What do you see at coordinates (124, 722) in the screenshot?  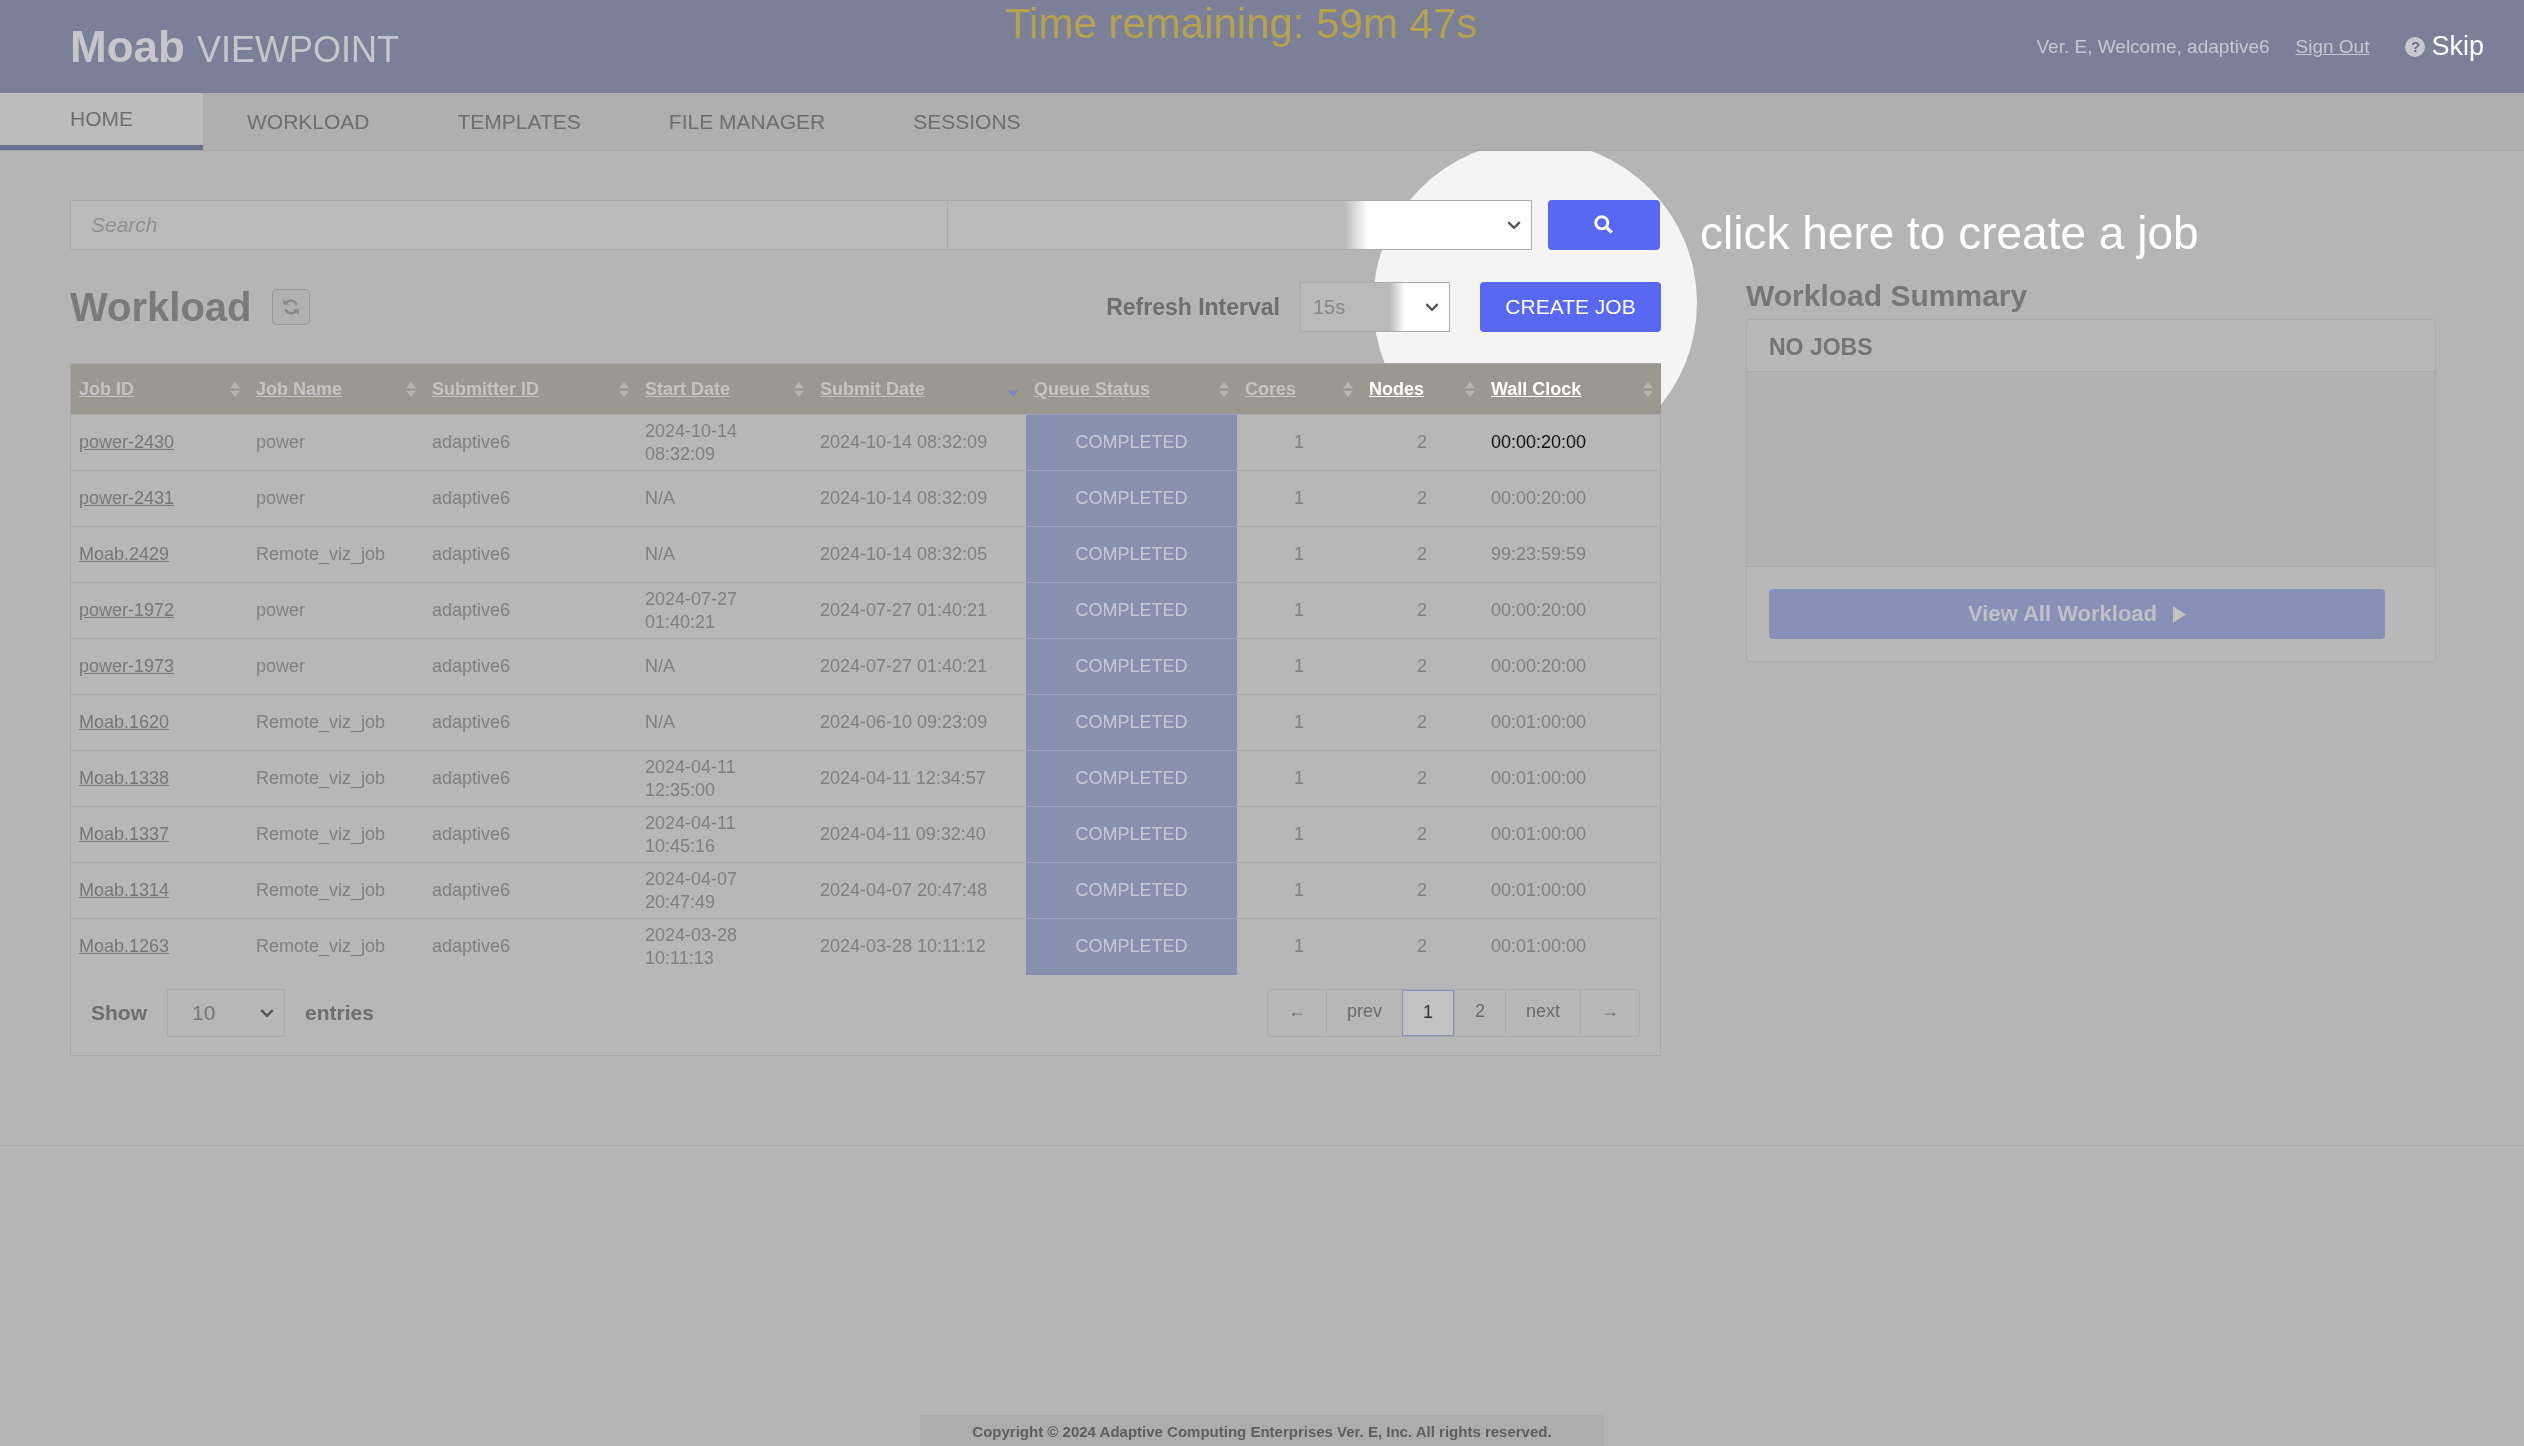 I see `job-id-link: Moab.1620` at bounding box center [124, 722].